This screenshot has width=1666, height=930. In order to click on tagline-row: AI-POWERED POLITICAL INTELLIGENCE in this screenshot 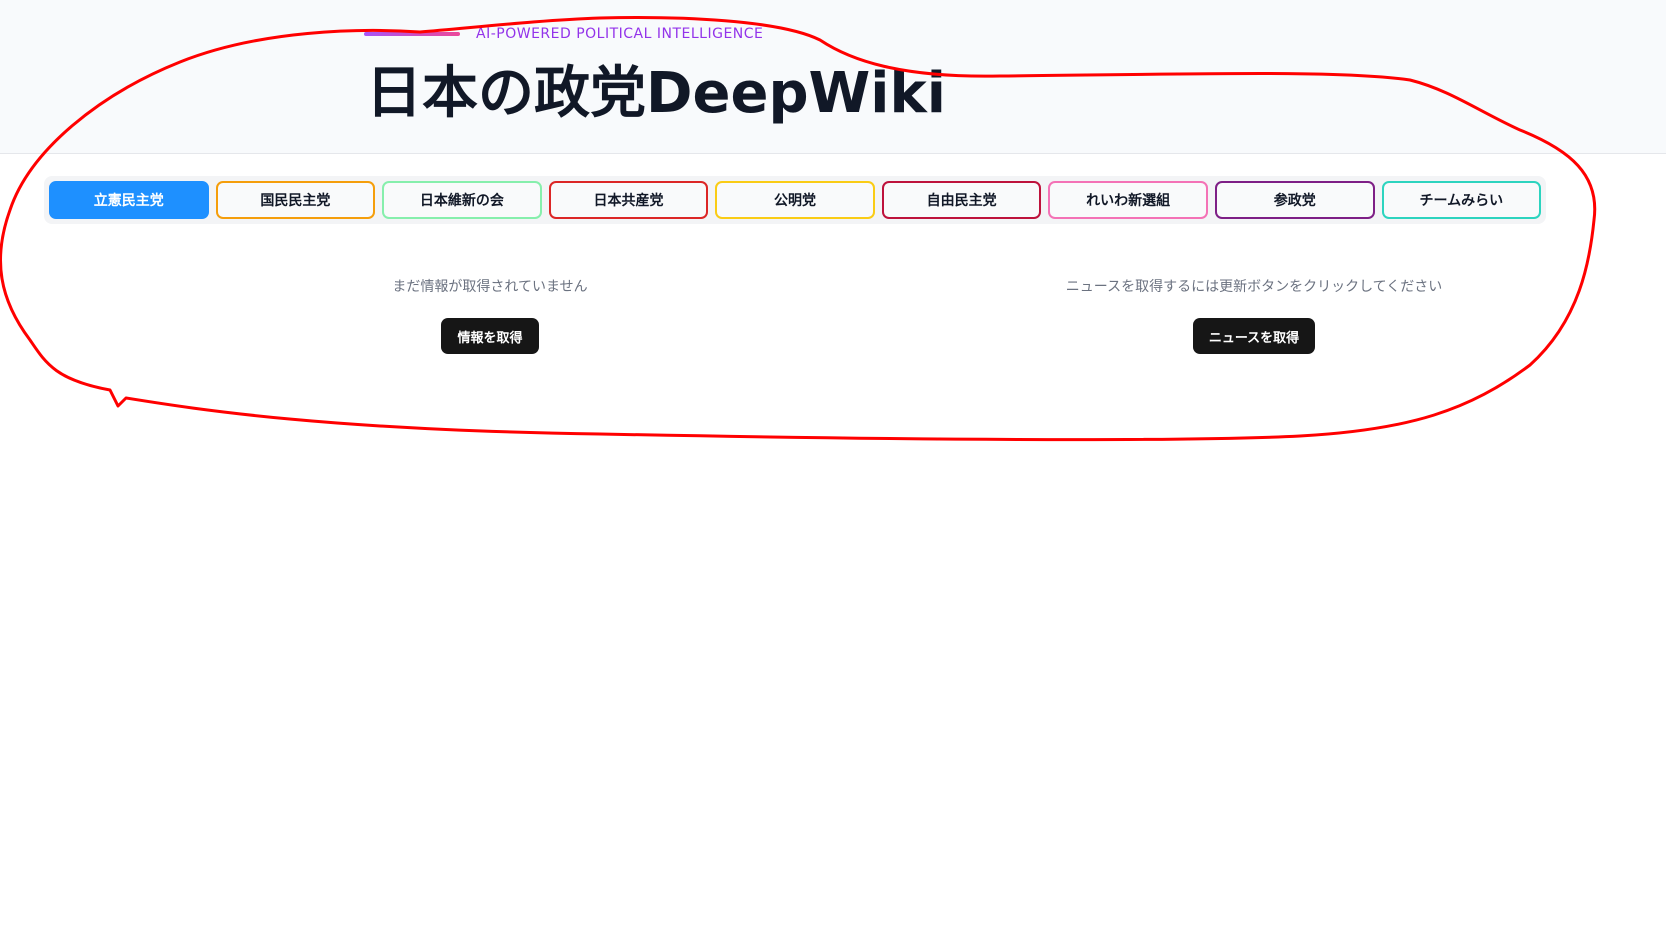, I will do `click(563, 34)`.